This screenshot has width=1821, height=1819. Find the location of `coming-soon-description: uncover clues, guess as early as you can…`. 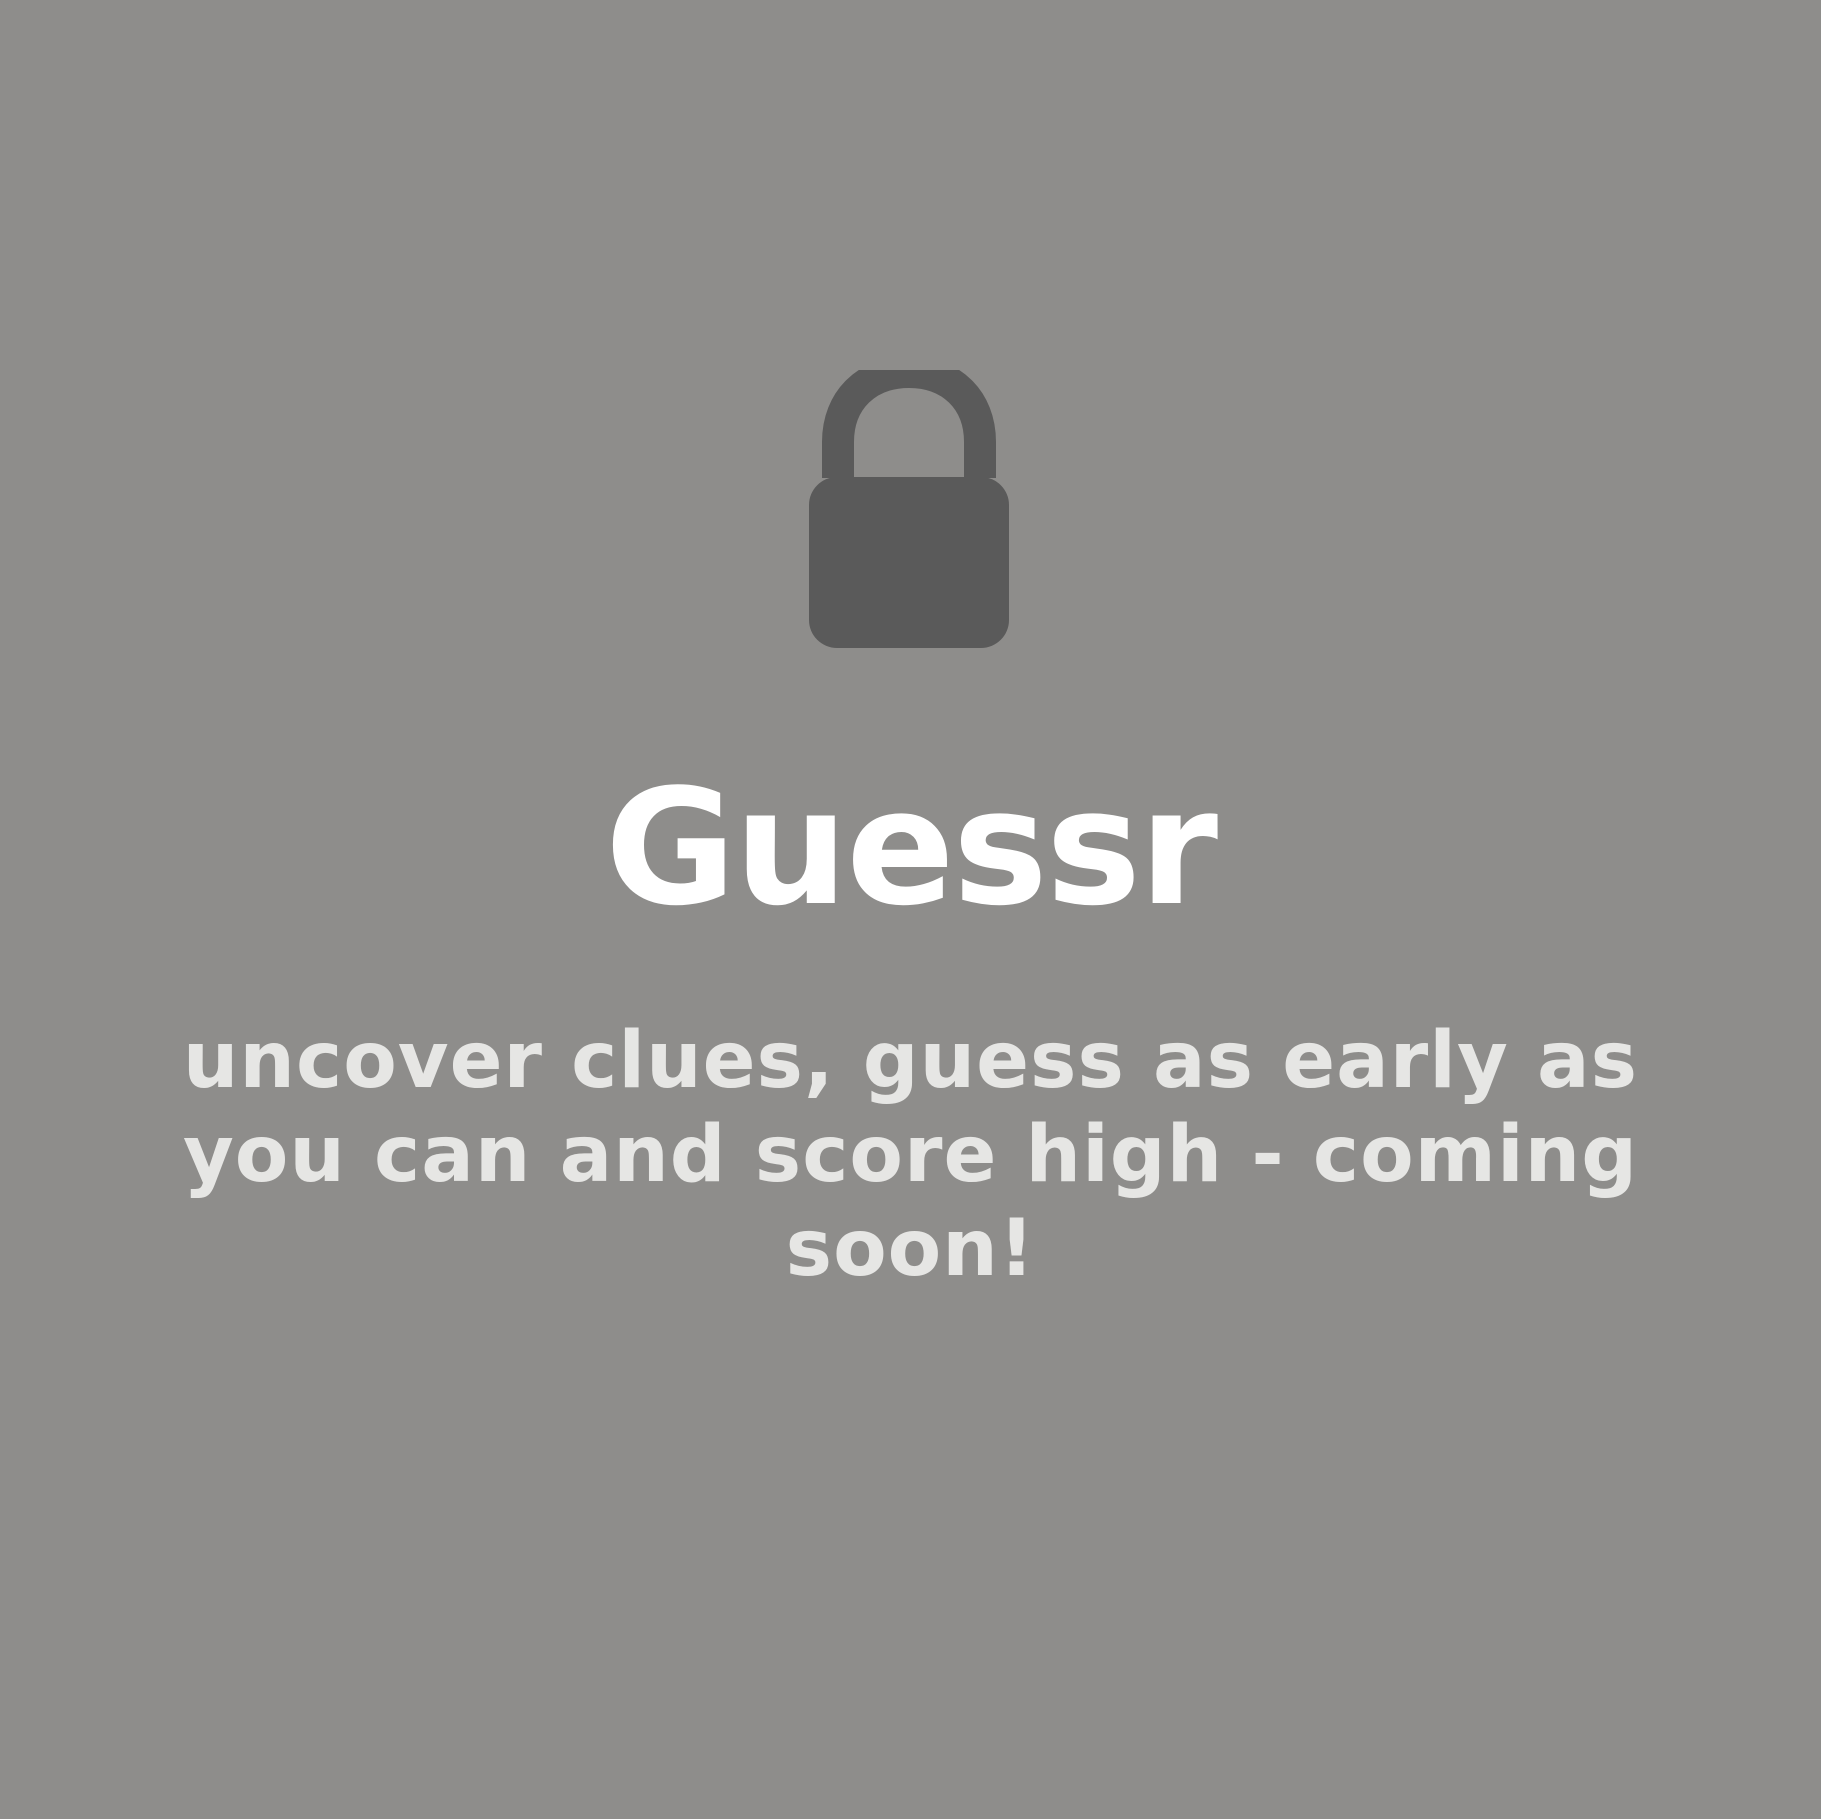

coming-soon-description: uncover clues, guess as early as you can… is located at coordinates (910, 1155).